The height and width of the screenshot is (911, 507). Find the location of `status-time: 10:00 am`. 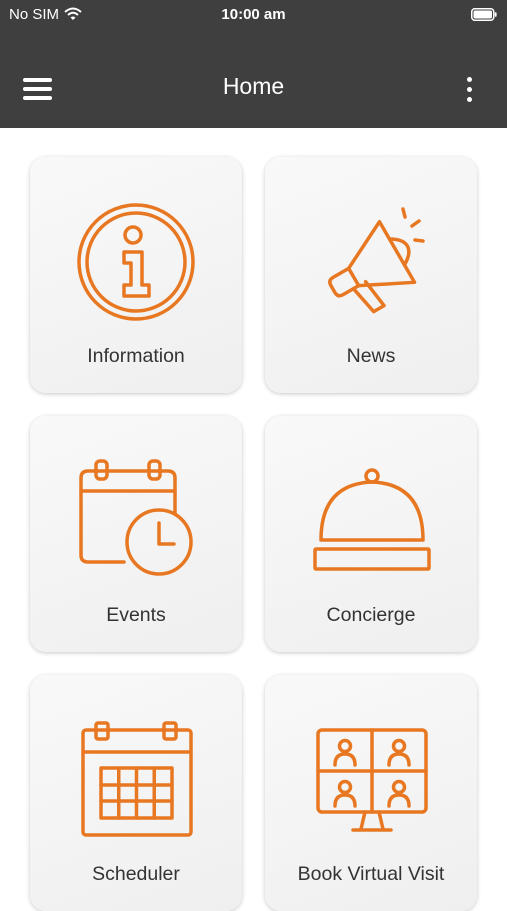

status-time: 10:00 am is located at coordinates (253, 14).